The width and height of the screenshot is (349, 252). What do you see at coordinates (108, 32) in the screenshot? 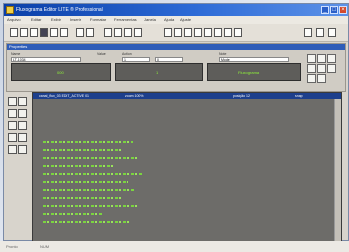
I see `paste-icon` at bounding box center [108, 32].